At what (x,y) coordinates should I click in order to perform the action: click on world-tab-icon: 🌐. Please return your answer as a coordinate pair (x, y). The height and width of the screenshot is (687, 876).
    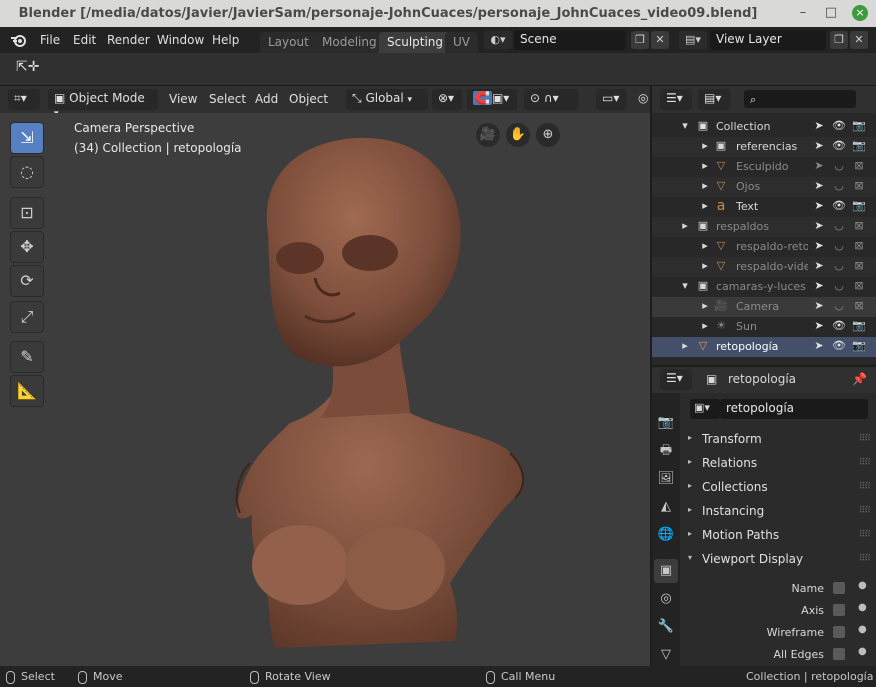
    Looking at the image, I should click on (666, 535).